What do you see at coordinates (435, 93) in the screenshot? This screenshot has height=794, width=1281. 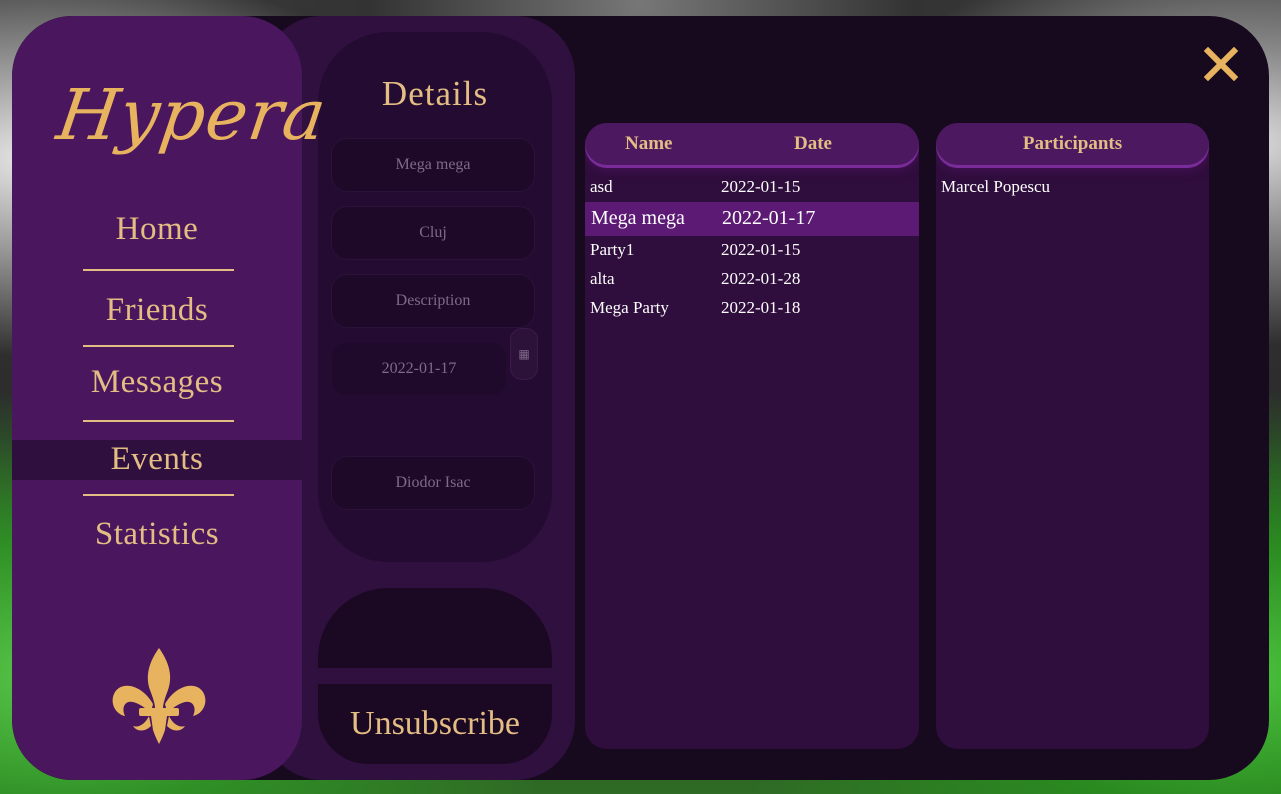 I see `details-title: Details` at bounding box center [435, 93].